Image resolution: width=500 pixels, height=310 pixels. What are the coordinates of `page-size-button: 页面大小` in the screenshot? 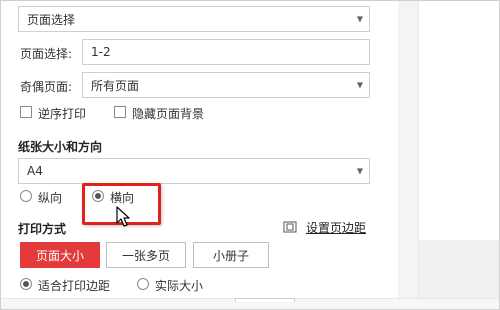 It's located at (60, 255).